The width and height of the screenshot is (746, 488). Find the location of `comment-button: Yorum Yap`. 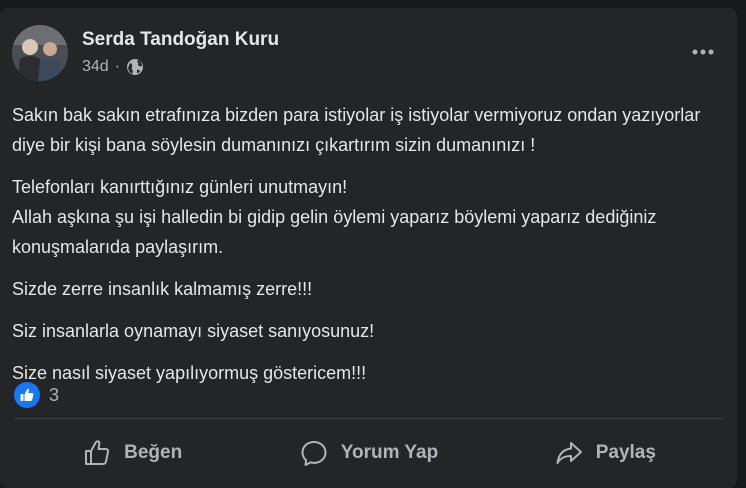

comment-button: Yorum Yap is located at coordinates (368, 453).